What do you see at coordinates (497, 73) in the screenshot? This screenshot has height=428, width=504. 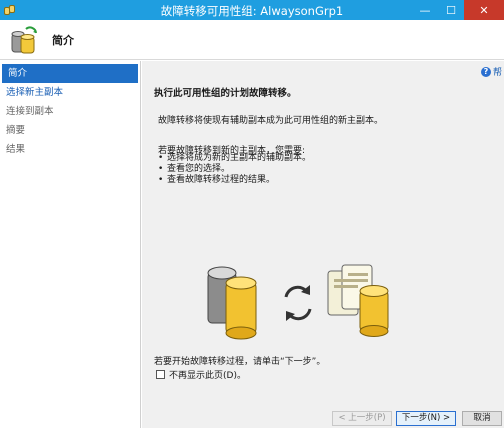 I see `help-label: 帮` at bounding box center [497, 73].